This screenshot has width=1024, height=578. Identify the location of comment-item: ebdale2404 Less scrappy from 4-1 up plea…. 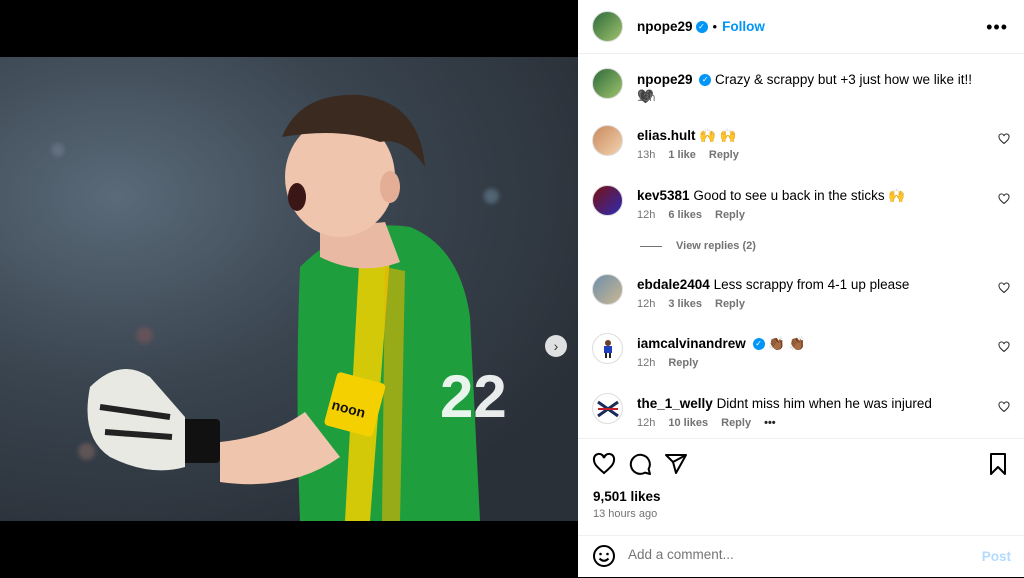
(801, 299).